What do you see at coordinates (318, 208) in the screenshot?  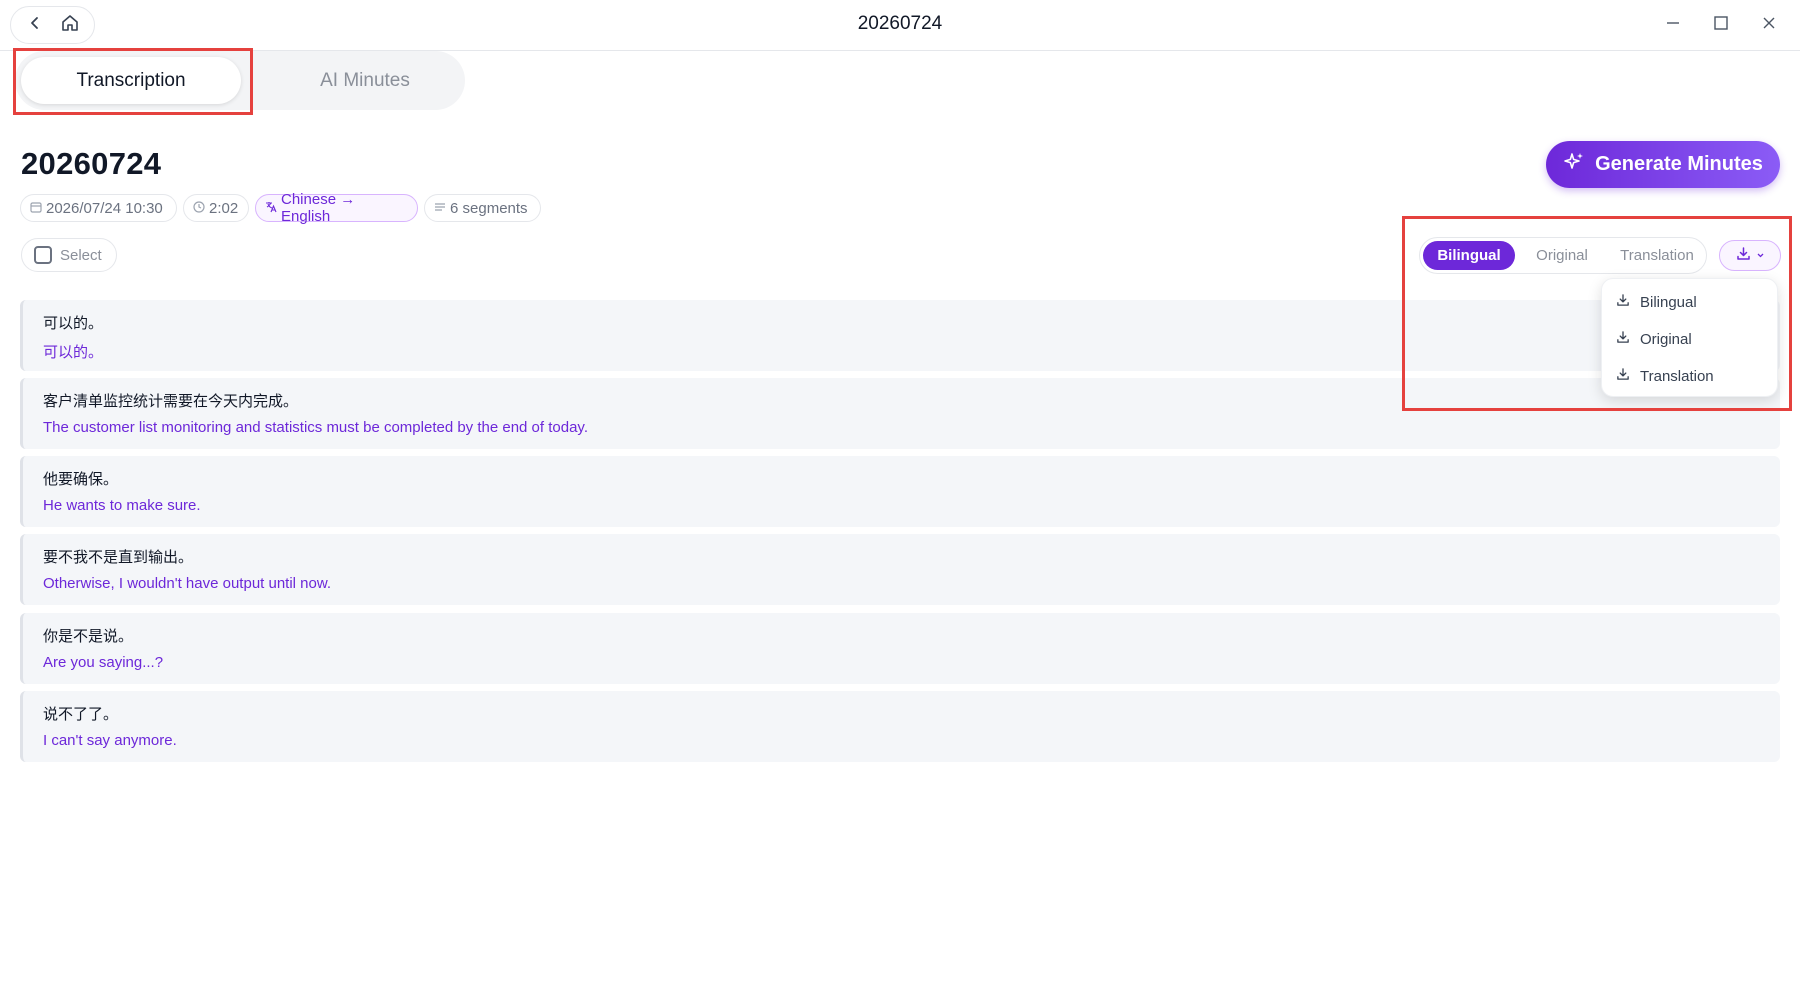 I see `meta-languages-text: Chinese → English` at bounding box center [318, 208].